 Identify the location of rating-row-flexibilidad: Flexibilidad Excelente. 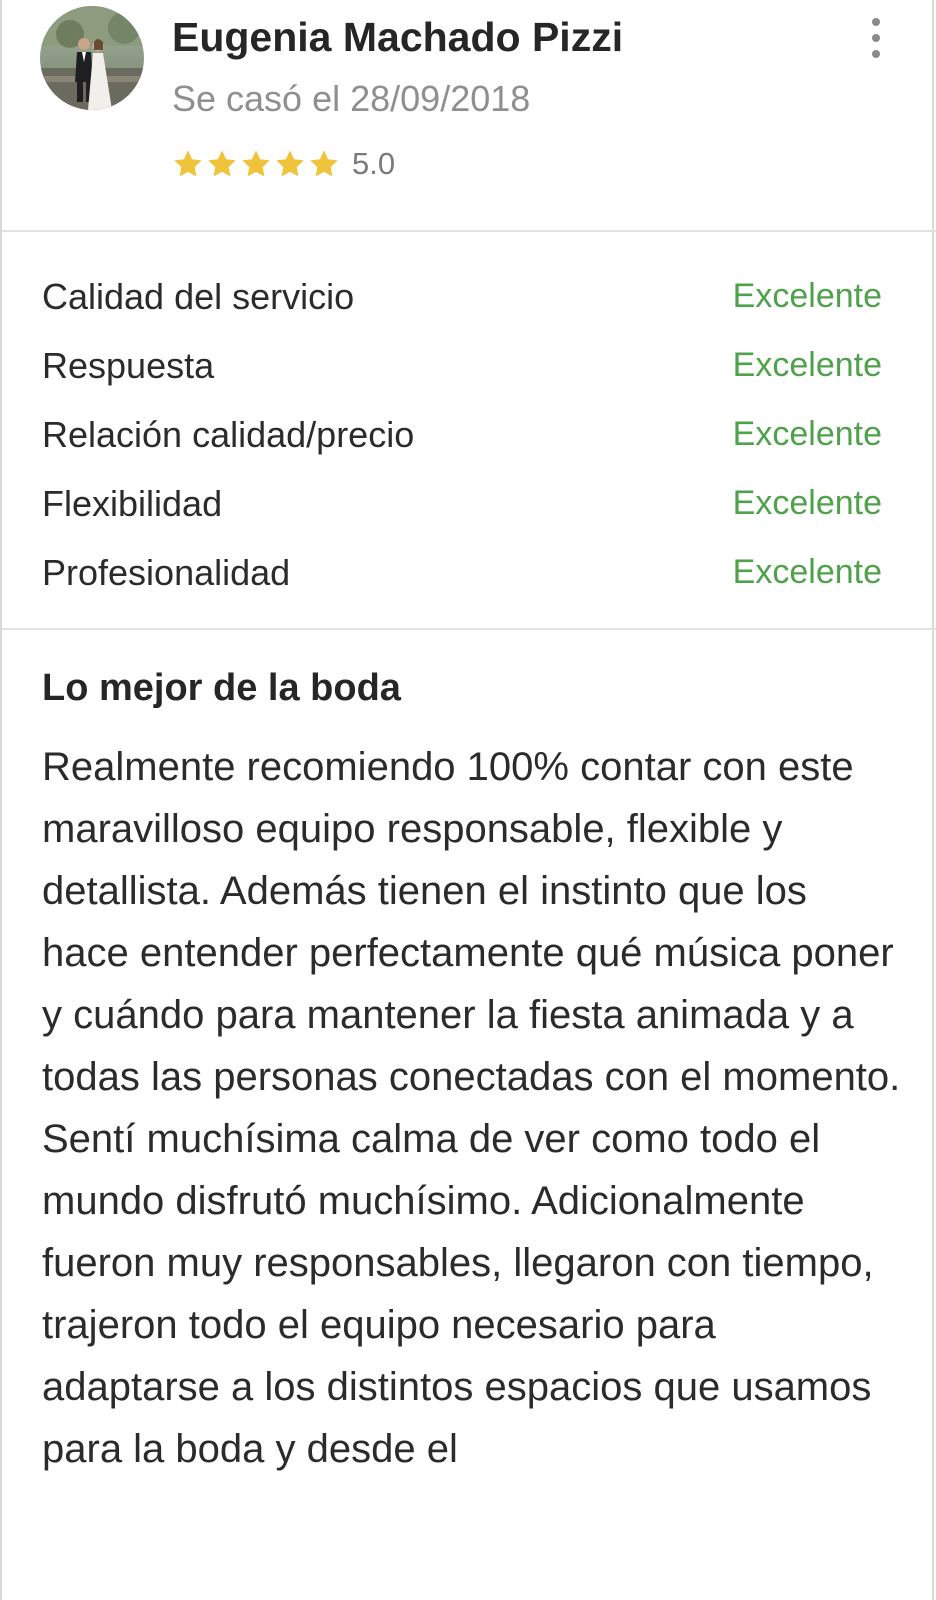
(462, 503).